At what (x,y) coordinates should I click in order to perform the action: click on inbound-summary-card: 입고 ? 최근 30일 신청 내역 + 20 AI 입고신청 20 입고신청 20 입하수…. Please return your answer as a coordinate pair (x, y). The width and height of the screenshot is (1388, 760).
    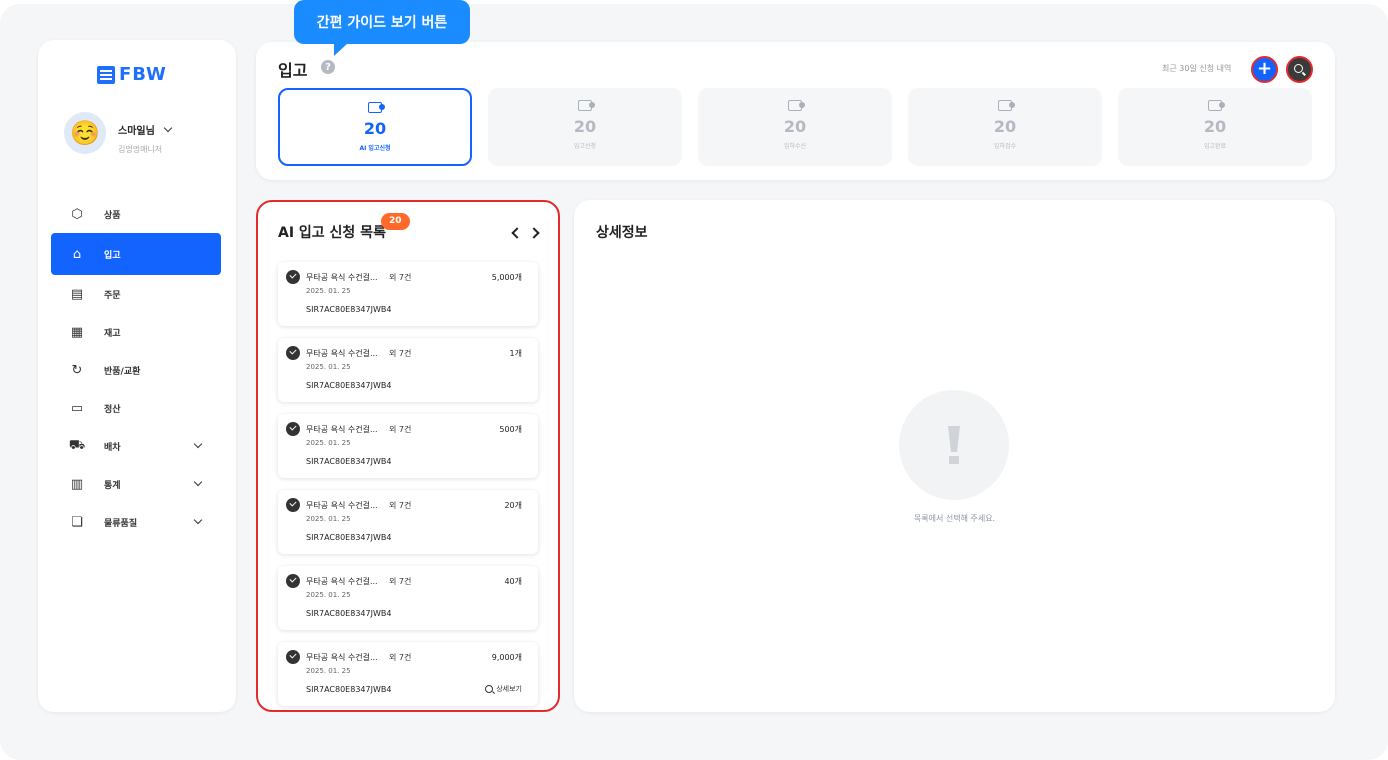
    Looking at the image, I should click on (795, 111).